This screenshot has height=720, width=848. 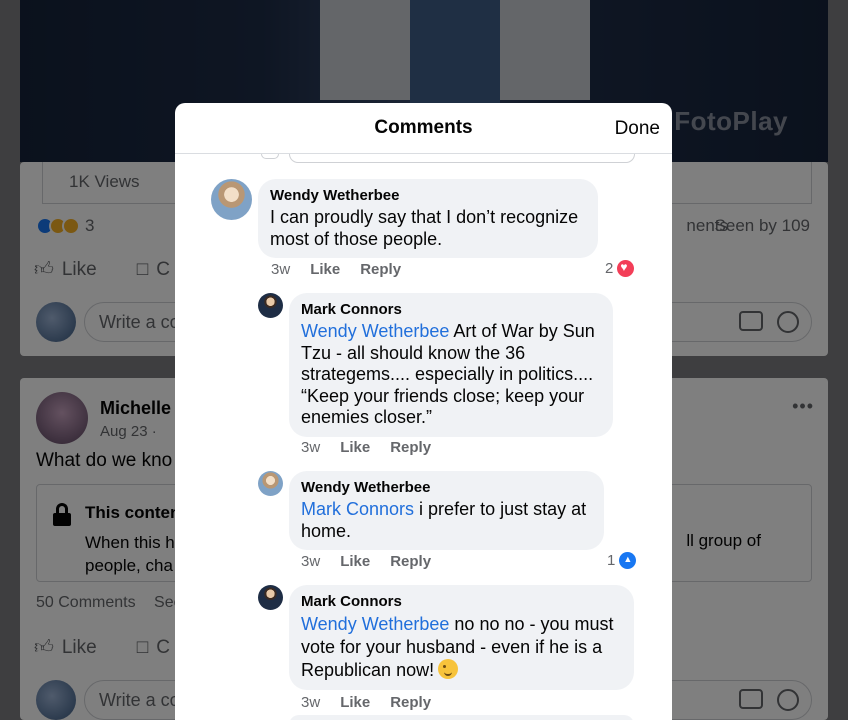 I want to click on winking-face-icon, so click(x=448, y=669).